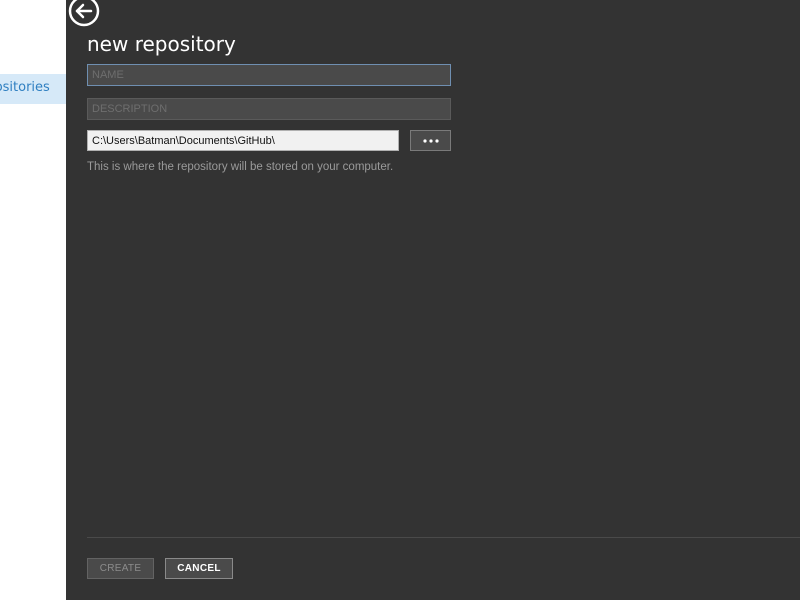 Image resolution: width=800 pixels, height=600 pixels. I want to click on local-path-input, so click(243, 140).